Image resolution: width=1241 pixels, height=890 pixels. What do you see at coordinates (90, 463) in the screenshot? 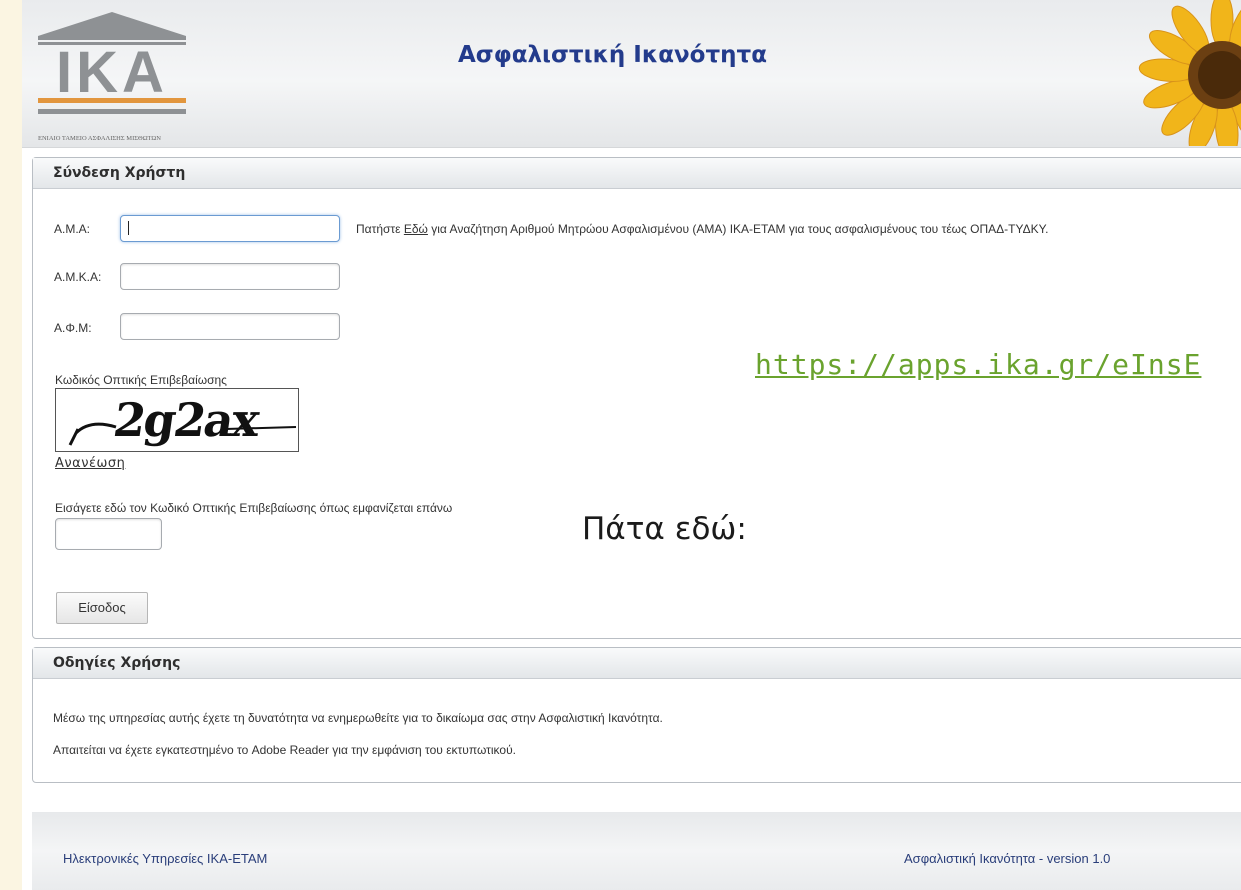
I see `captcha-refresh-link: Ανανέωση` at bounding box center [90, 463].